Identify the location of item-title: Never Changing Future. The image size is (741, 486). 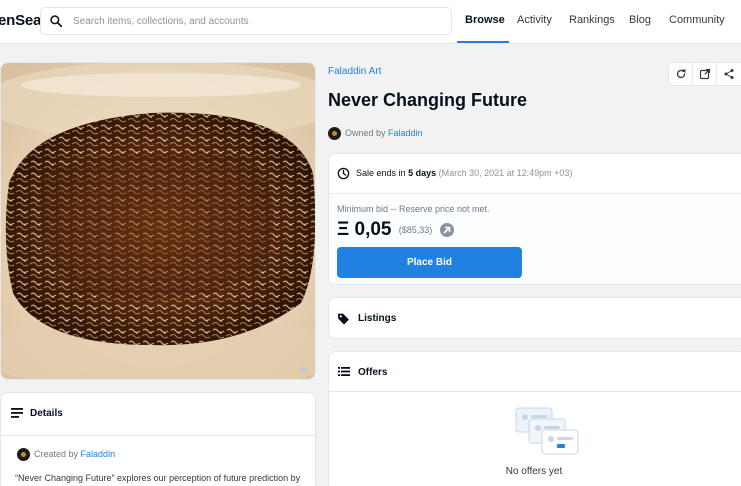
(428, 100).